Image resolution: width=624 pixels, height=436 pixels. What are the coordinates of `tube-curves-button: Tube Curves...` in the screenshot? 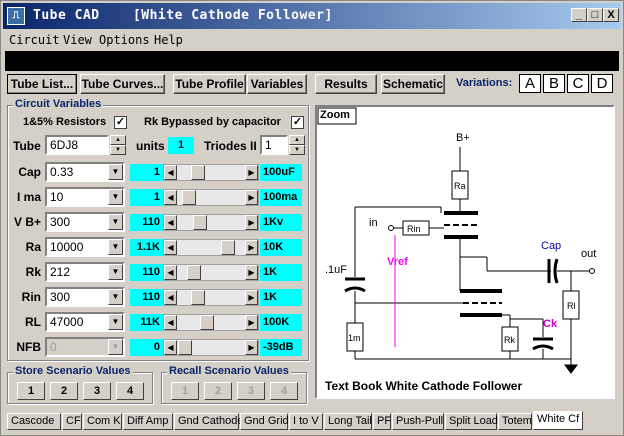 It's located at (122, 84).